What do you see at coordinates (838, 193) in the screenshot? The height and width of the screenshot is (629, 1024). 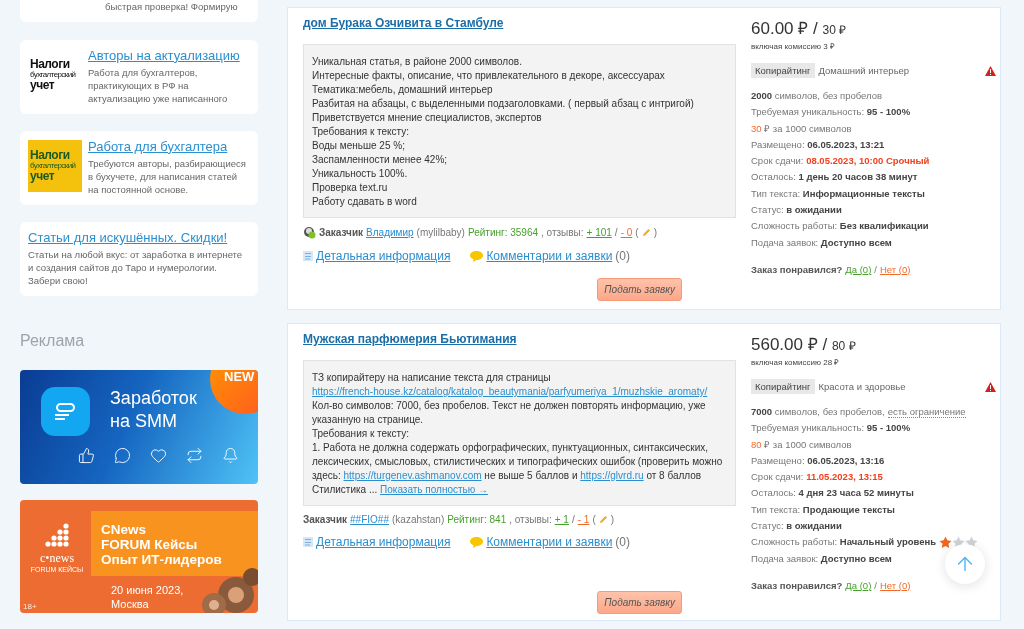 I see `detail-text: Тип текста: Информационные тексты` at bounding box center [838, 193].